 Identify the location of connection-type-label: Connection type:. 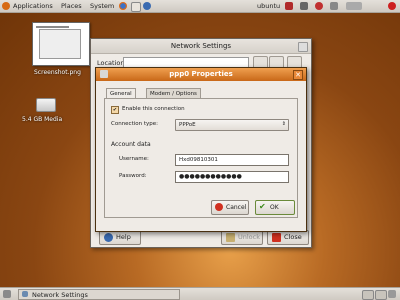
(135, 124).